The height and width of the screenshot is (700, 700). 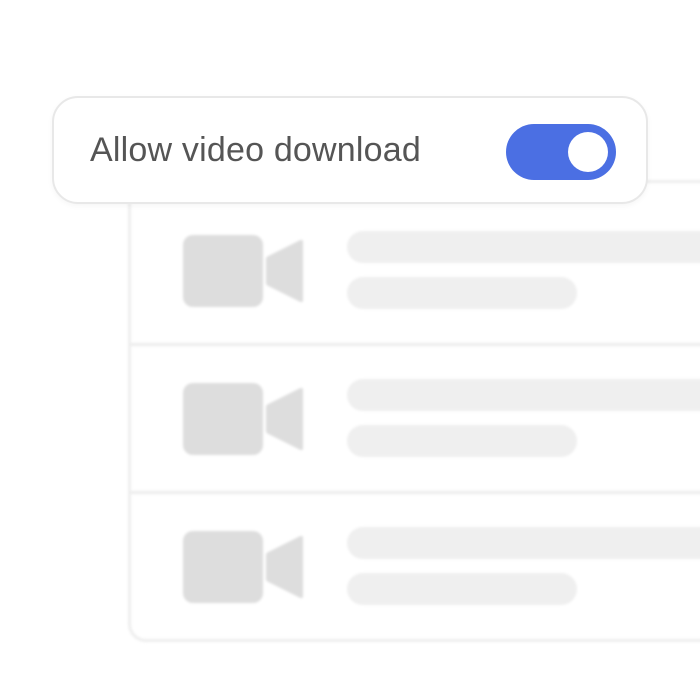 I want to click on allow-download-label: Allow video download, so click(x=255, y=150).